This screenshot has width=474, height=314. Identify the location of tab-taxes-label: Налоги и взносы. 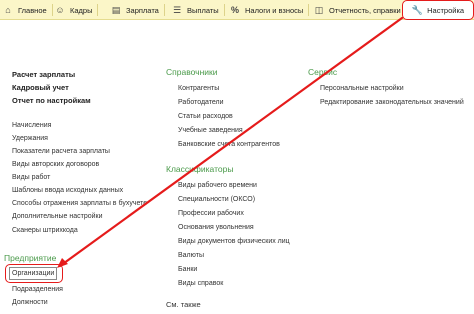
(274, 10).